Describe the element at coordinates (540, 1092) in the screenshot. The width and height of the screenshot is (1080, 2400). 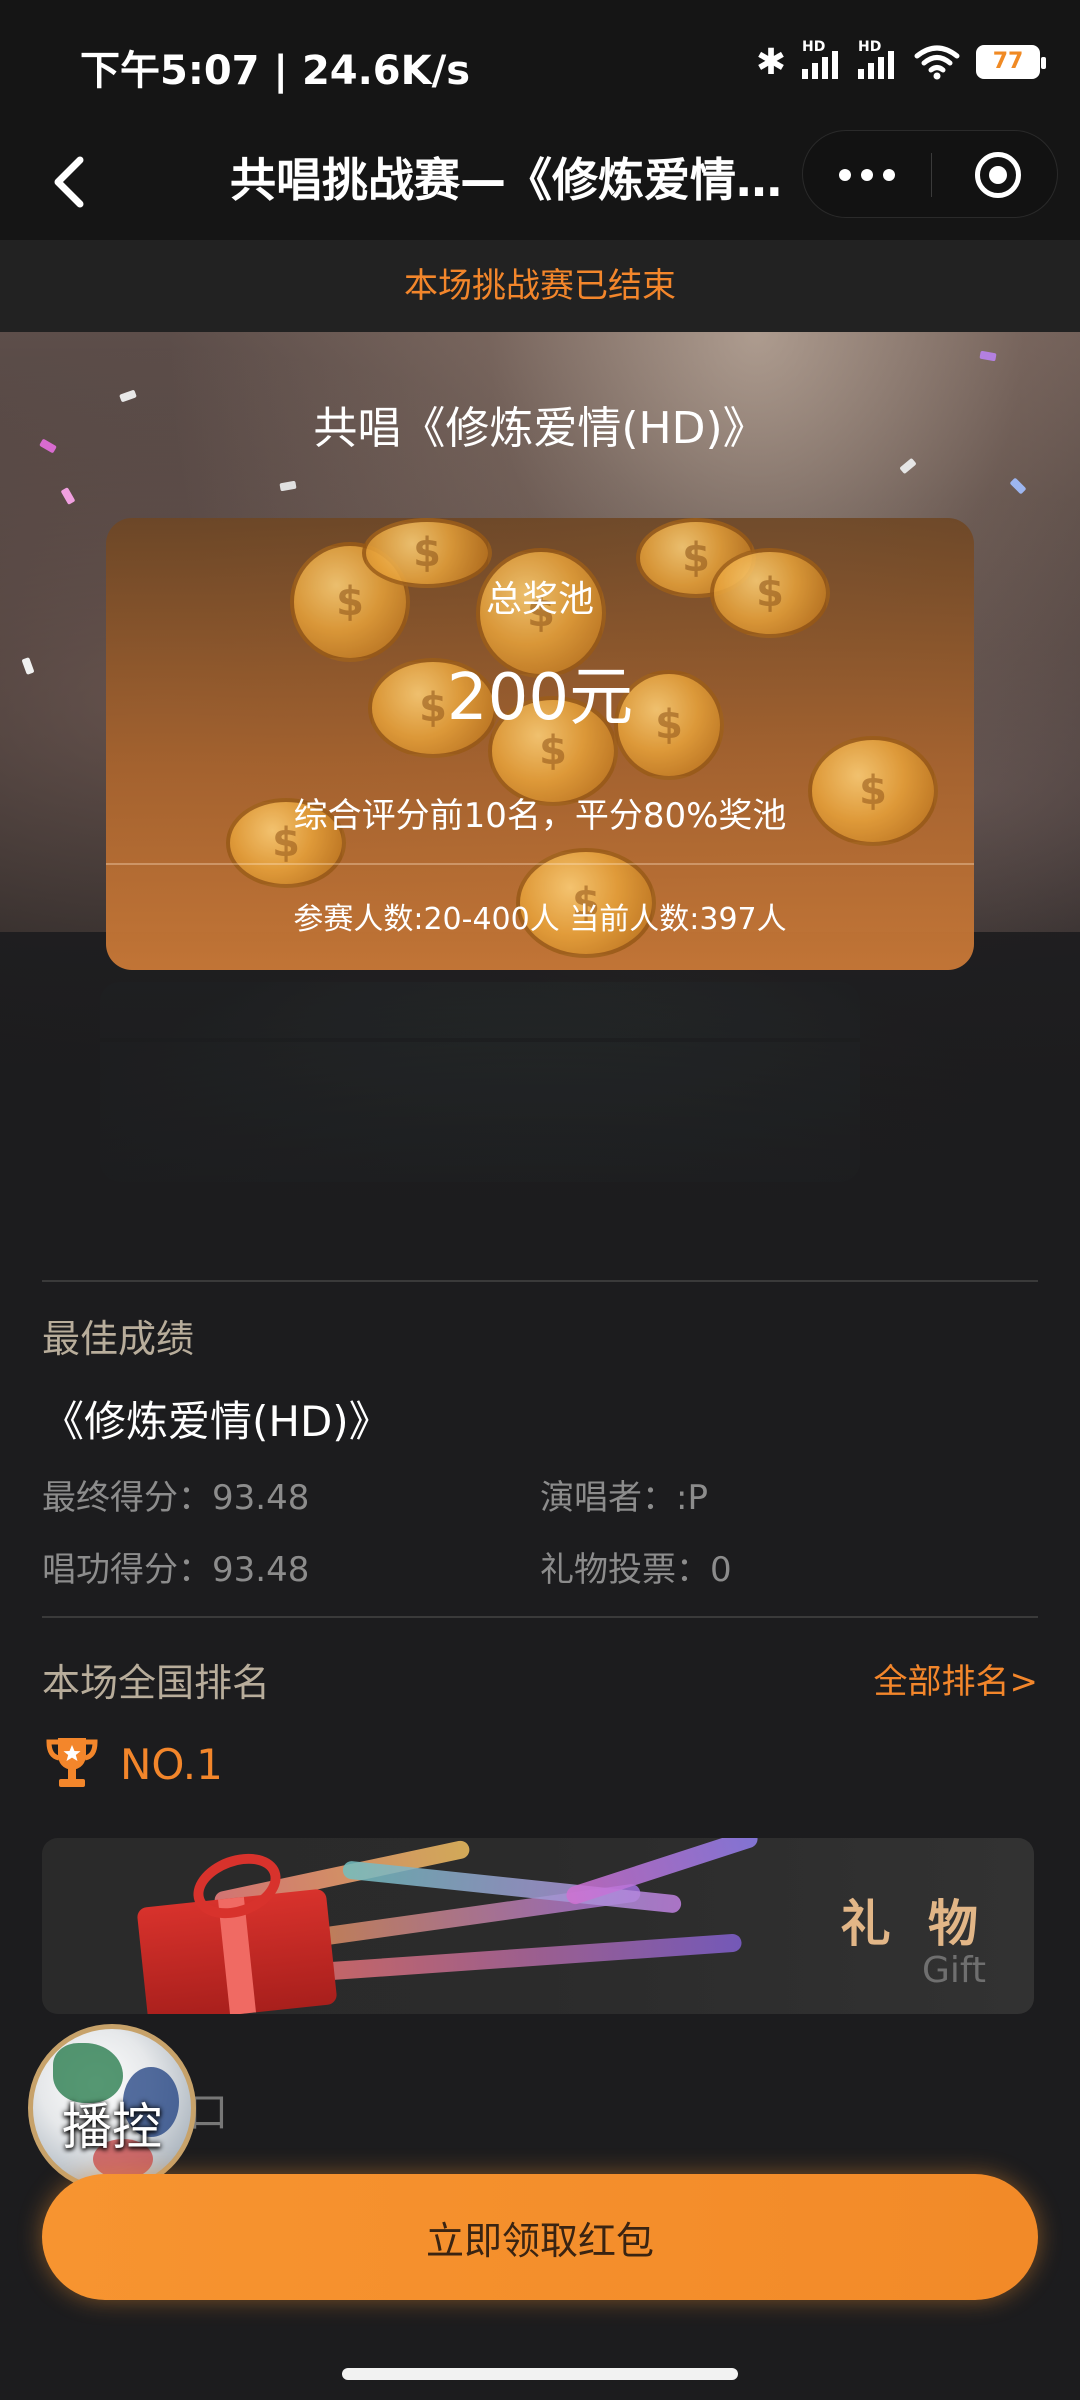
I see `crowd-shadow` at that location.